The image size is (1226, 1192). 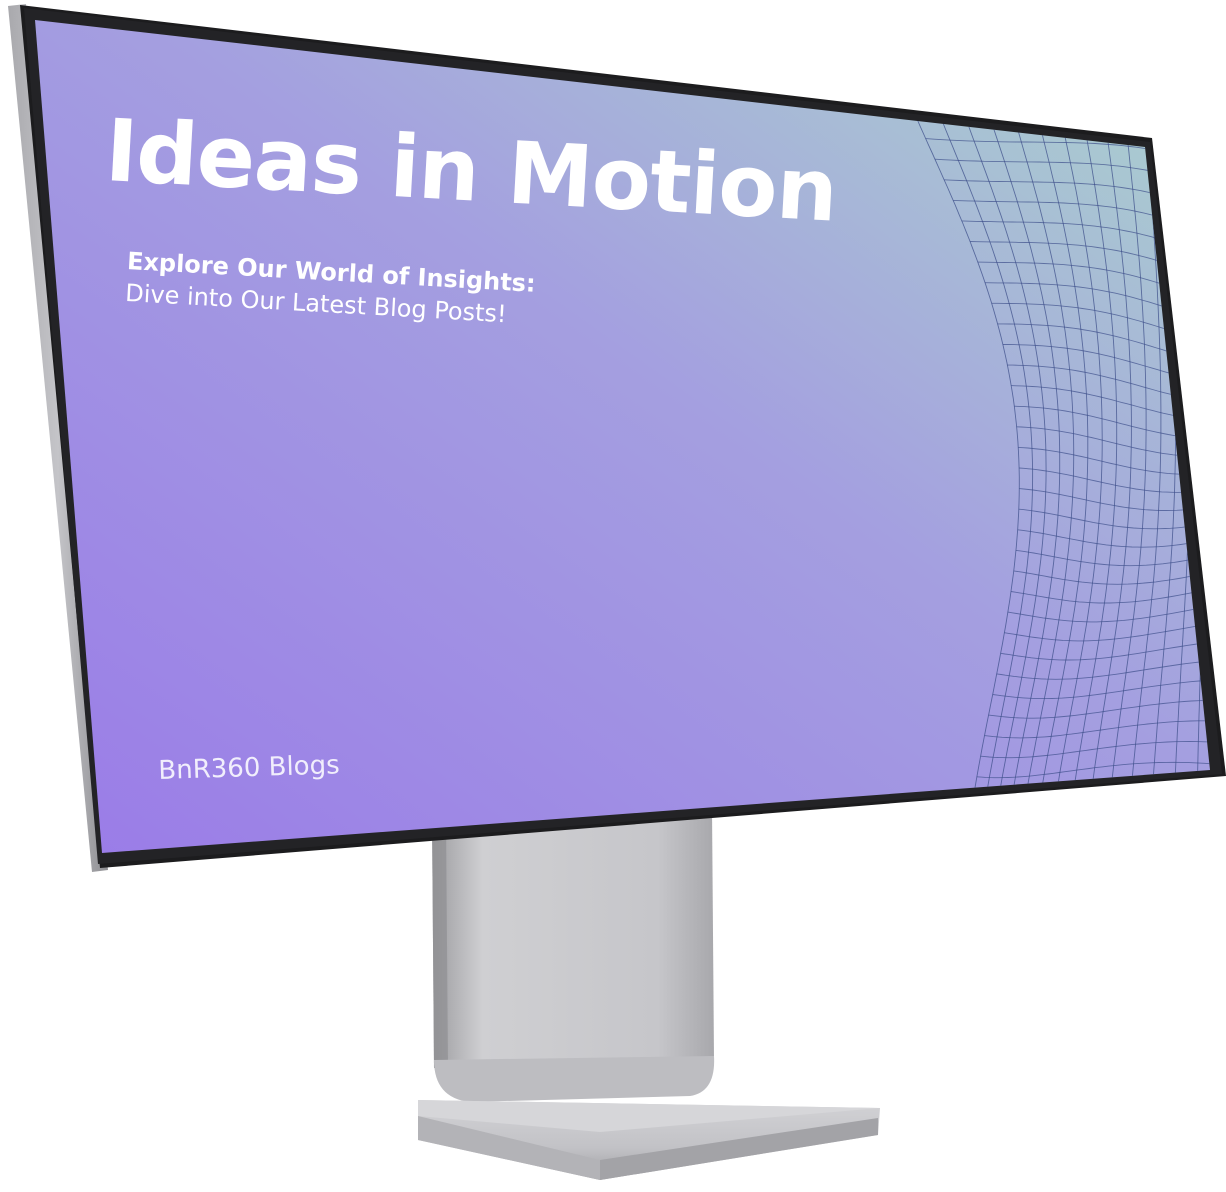 I want to click on stand, so click(x=649, y=994).